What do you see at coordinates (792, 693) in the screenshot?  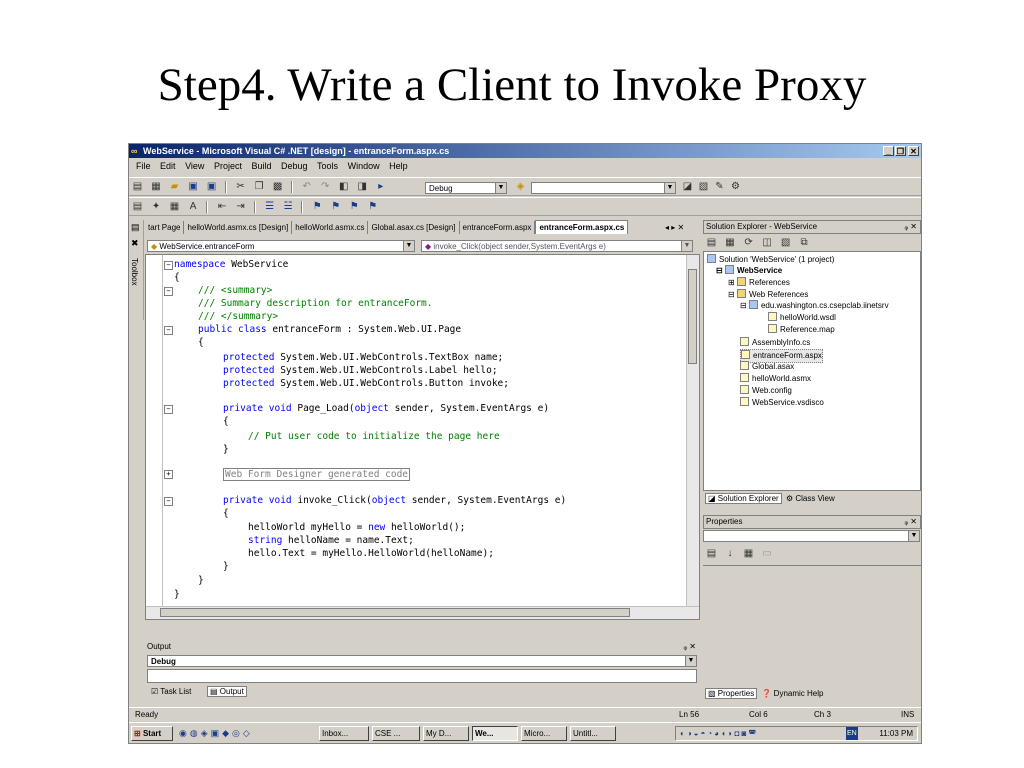 I see `tab-dynamic-help: ❓ Dynamic Help` at bounding box center [792, 693].